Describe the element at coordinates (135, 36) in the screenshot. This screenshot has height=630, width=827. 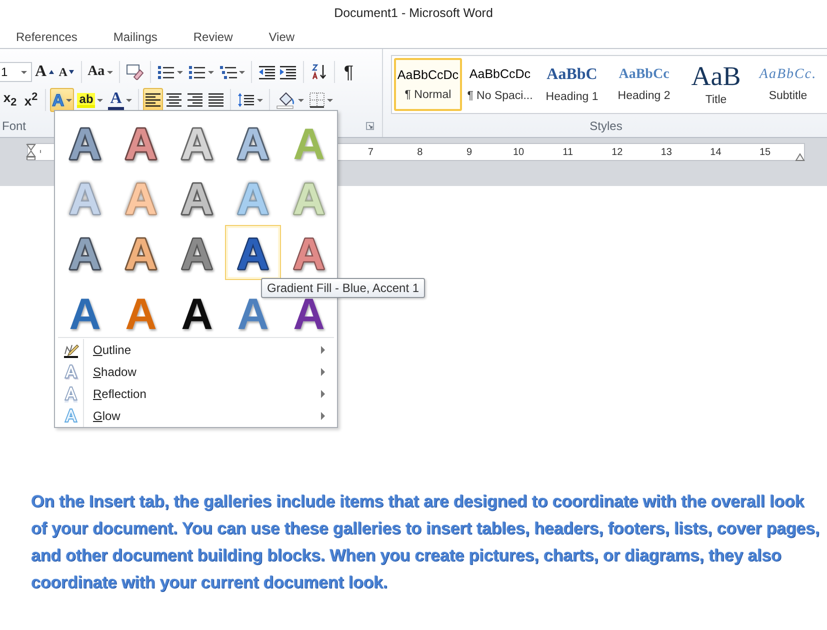
I see `ribbon-tab: Mailings` at that location.